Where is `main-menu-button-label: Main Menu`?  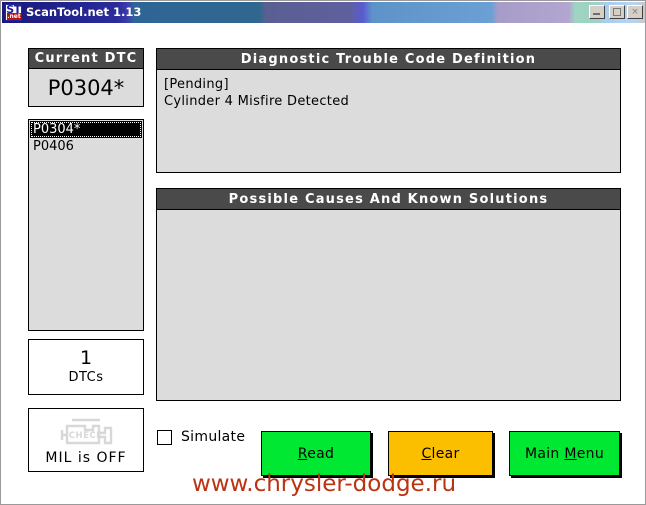
main-menu-button-label: Main Menu is located at coordinates (564, 453).